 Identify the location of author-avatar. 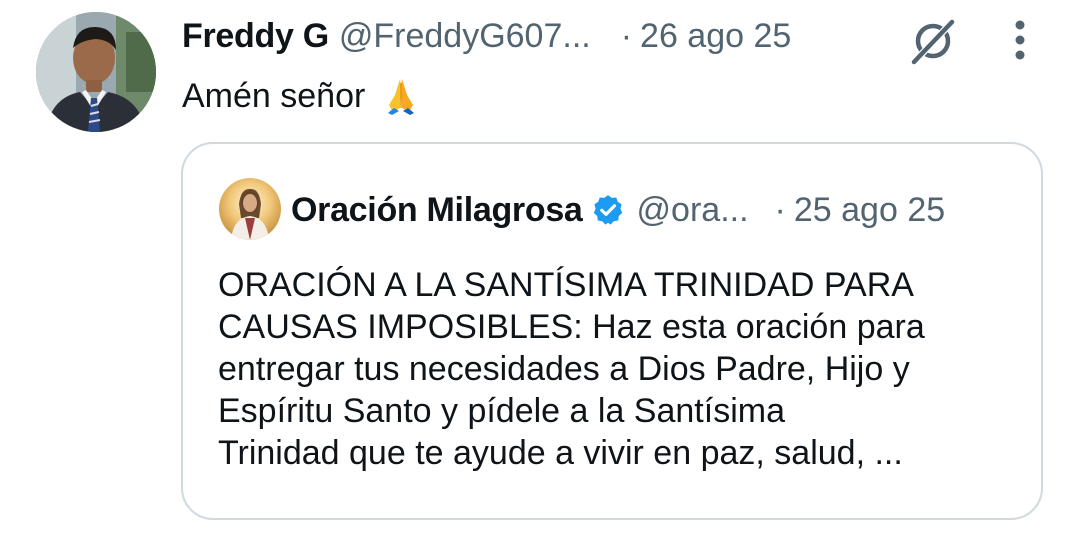
(96, 72).